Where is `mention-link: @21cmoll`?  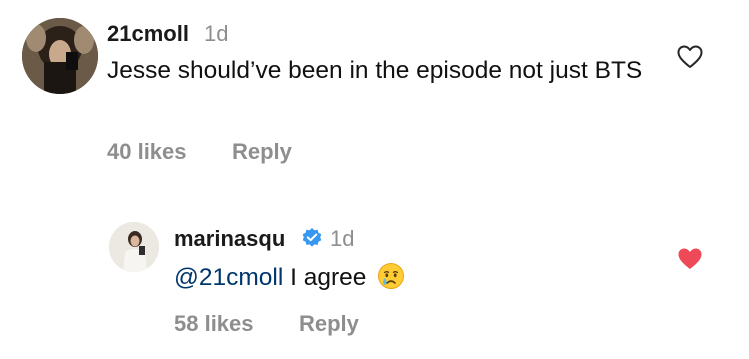 mention-link: @21cmoll is located at coordinates (228, 277).